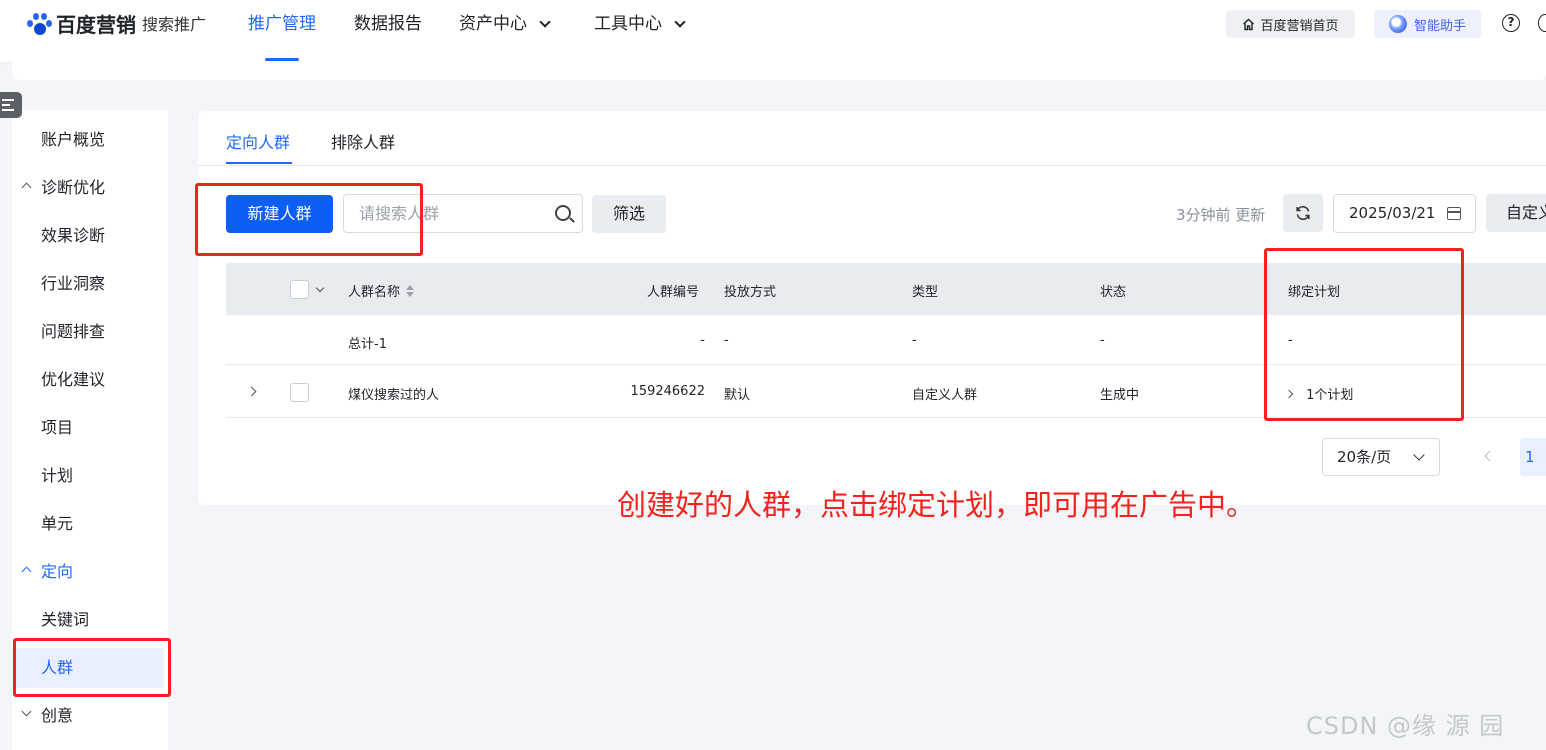 Image resolution: width=1546 pixels, height=750 pixels. What do you see at coordinates (92, 667) in the screenshot?
I see `annotation-box-audience-menu` at bounding box center [92, 667].